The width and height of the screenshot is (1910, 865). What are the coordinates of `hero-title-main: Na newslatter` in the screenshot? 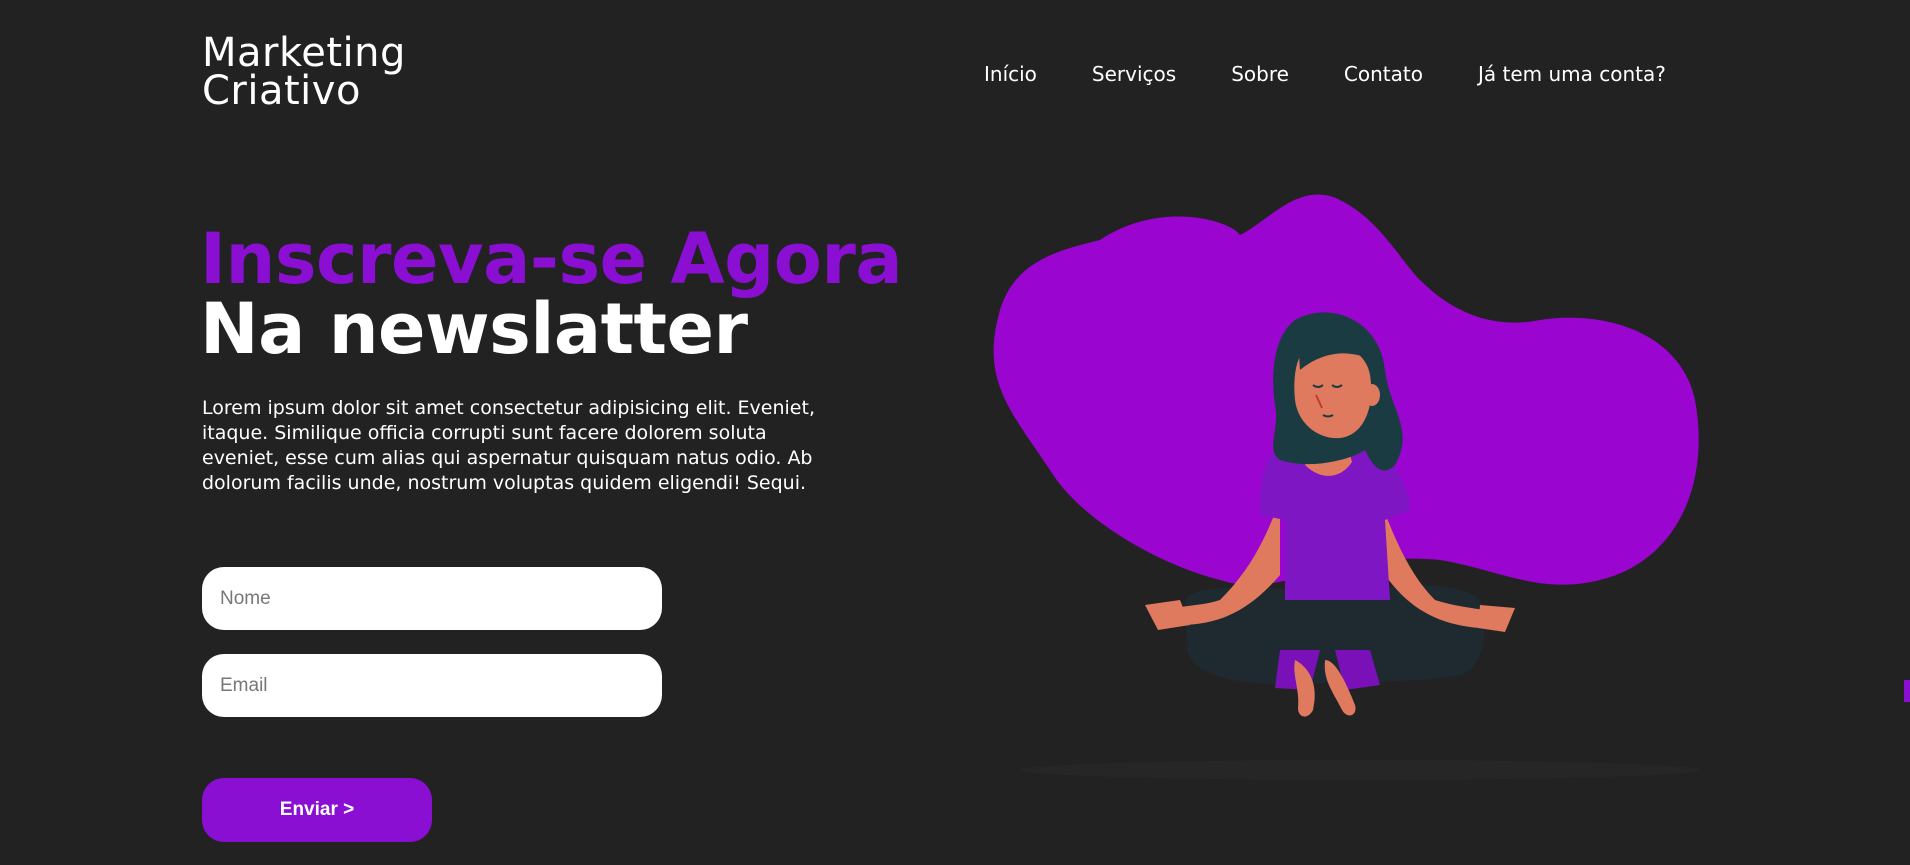 It's located at (474, 329).